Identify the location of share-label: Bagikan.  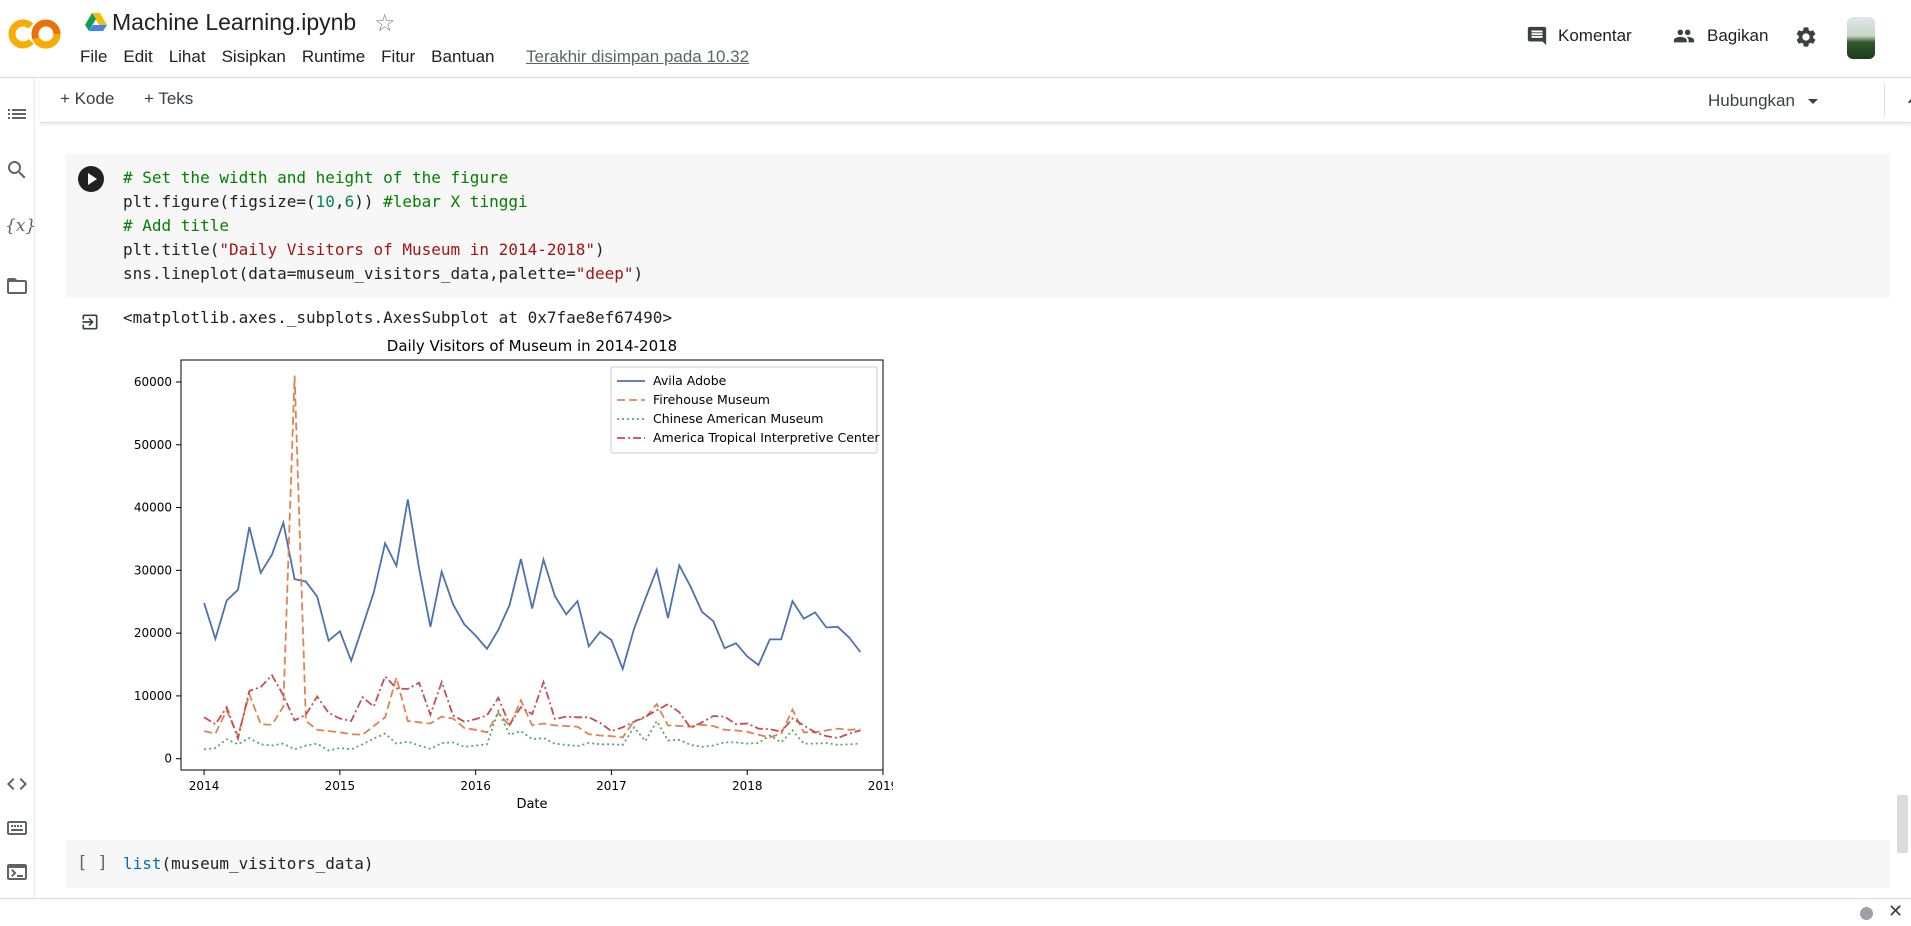
(1738, 35).